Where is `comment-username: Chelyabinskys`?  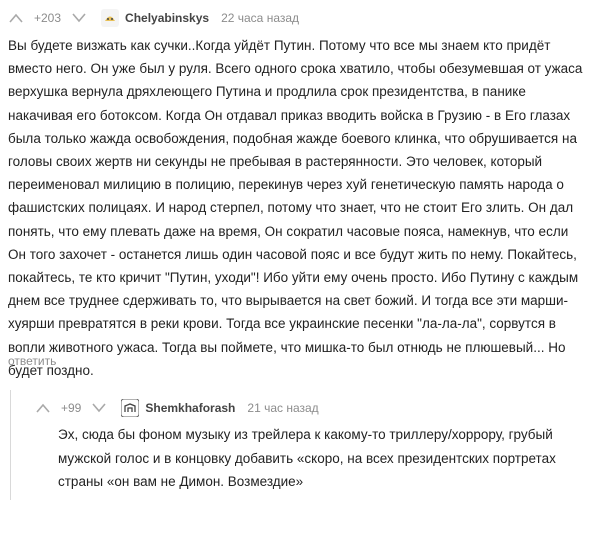 comment-username: Chelyabinskys is located at coordinates (167, 18).